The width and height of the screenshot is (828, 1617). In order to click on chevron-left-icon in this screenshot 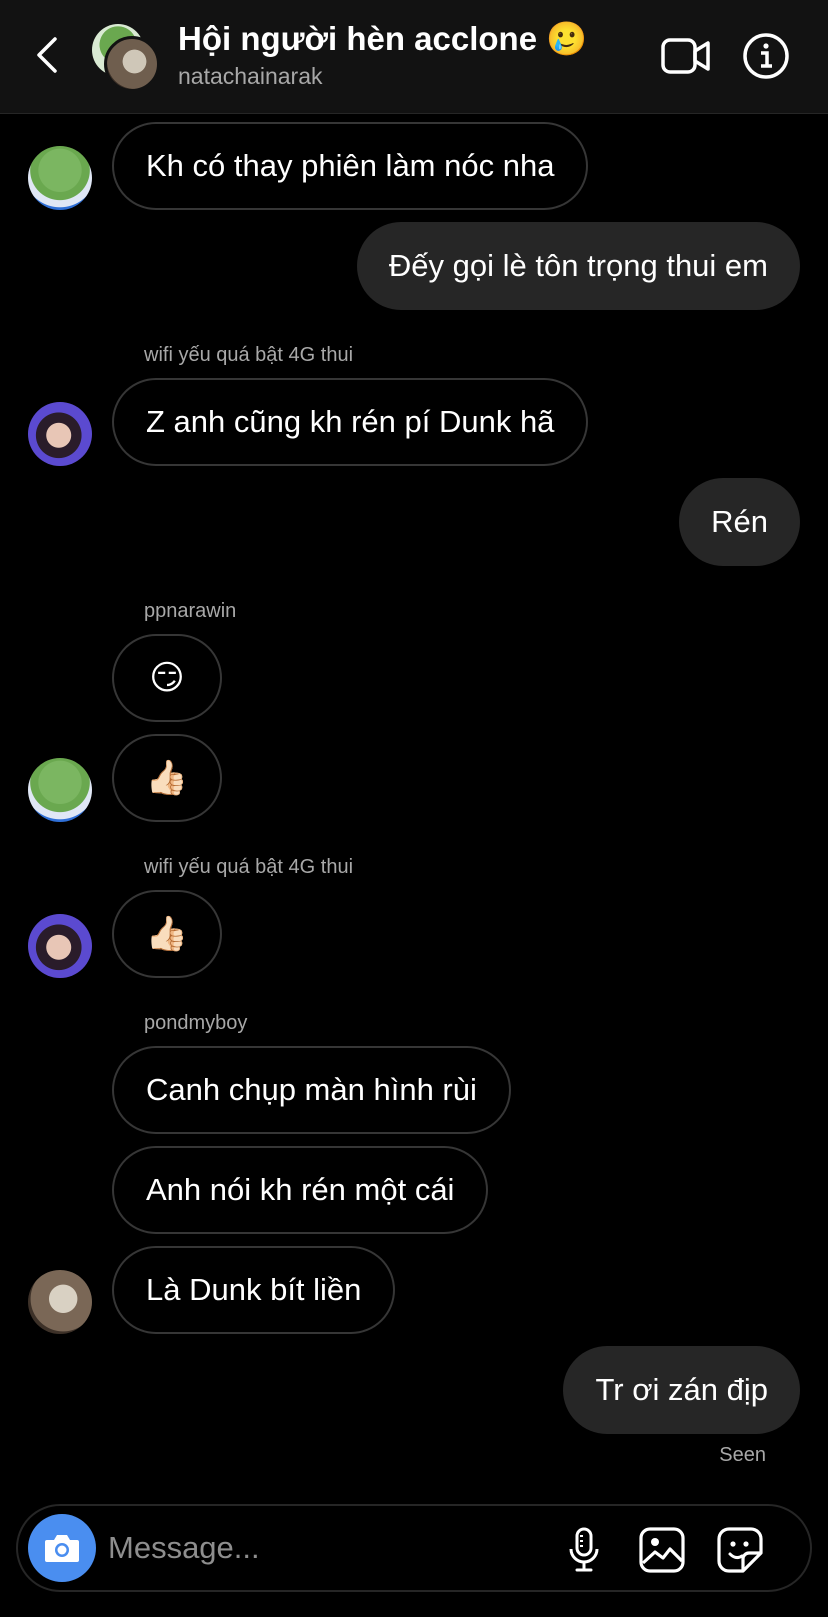, I will do `click(47, 55)`.